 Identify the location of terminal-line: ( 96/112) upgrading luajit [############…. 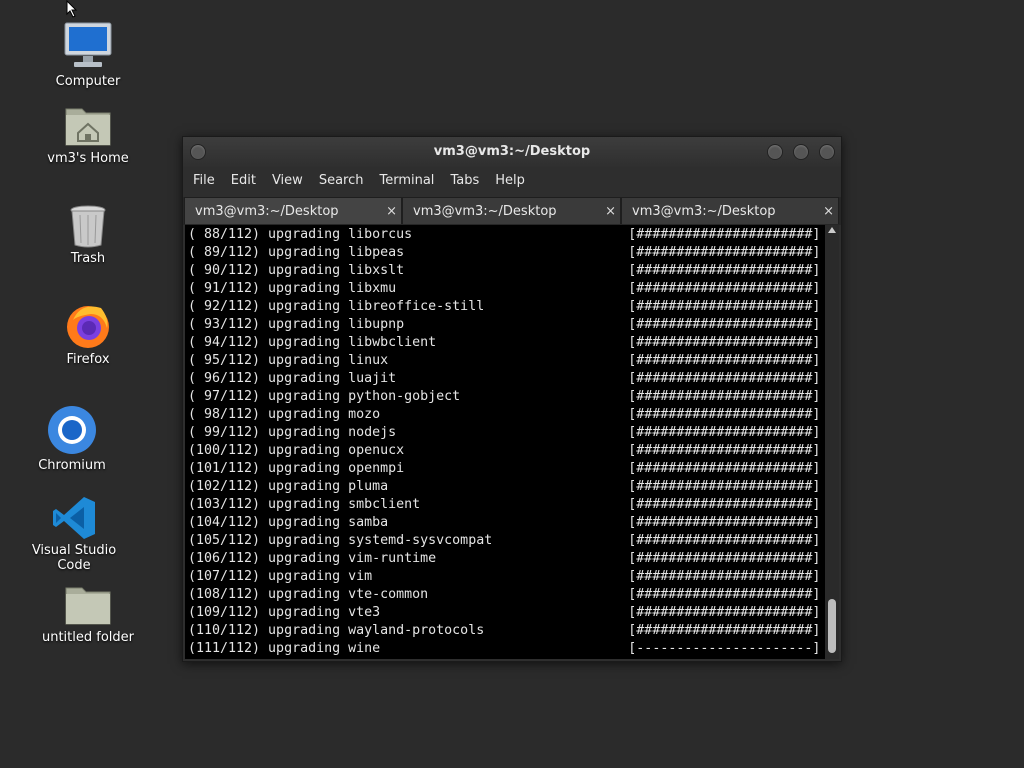
(506, 378).